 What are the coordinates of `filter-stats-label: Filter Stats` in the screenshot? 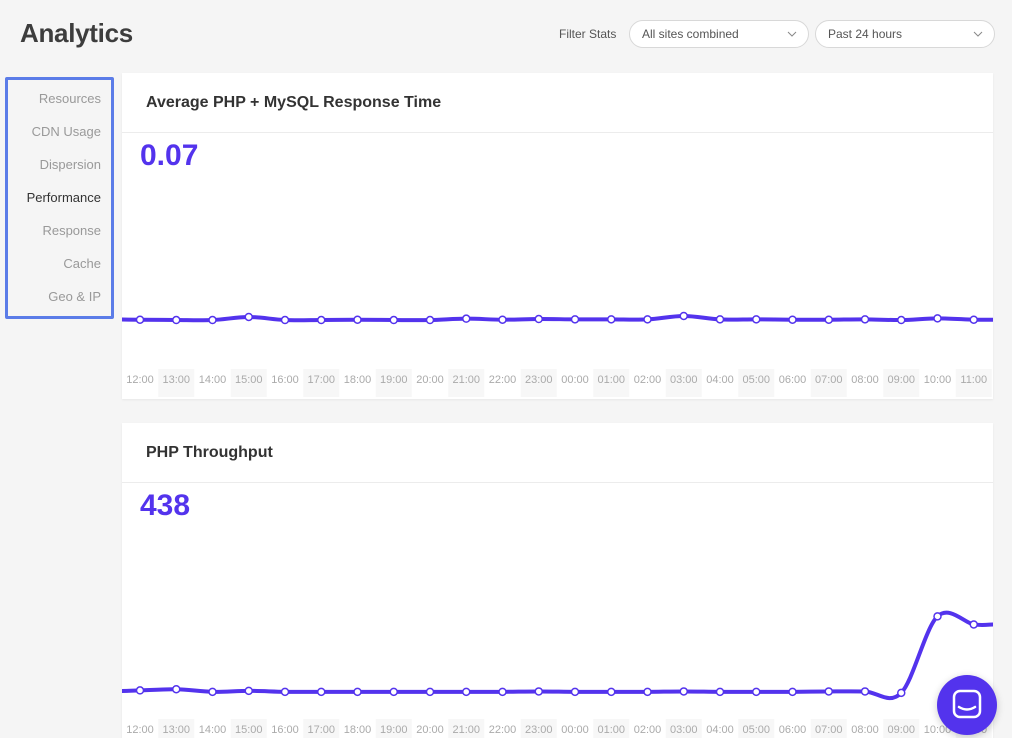 It's located at (588, 34).